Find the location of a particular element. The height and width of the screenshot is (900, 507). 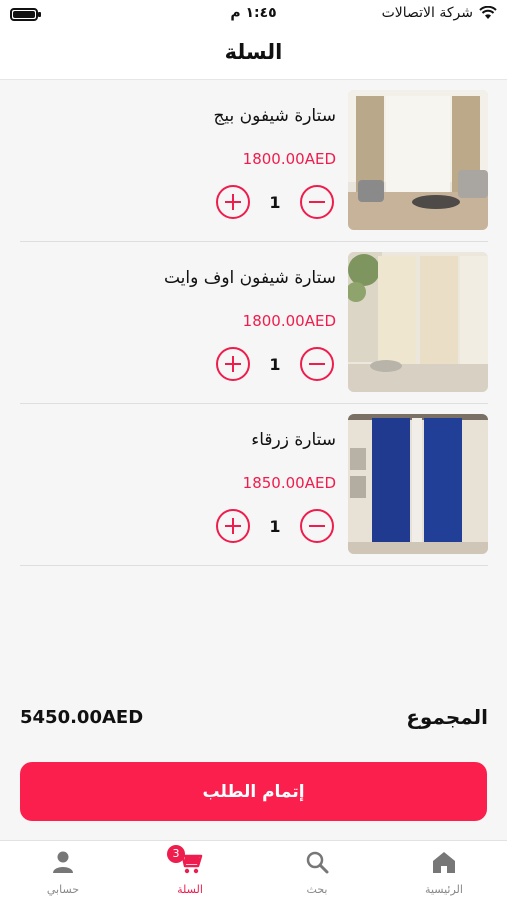

total-value: 5450.00AED is located at coordinates (82, 717).